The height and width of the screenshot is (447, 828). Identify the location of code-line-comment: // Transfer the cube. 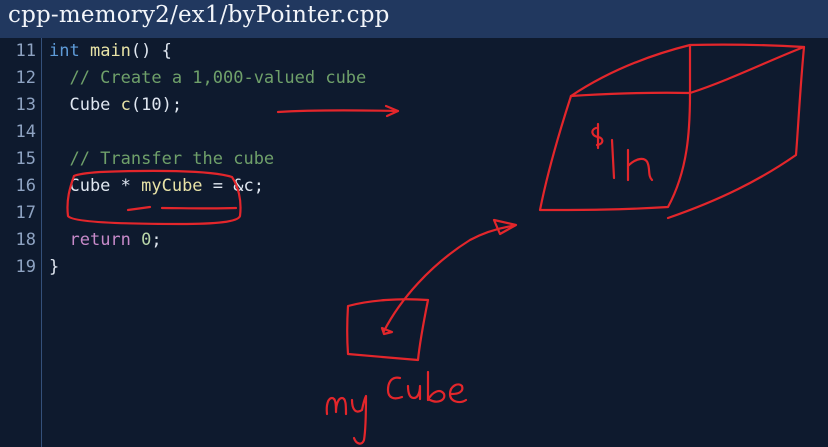
(161, 159).